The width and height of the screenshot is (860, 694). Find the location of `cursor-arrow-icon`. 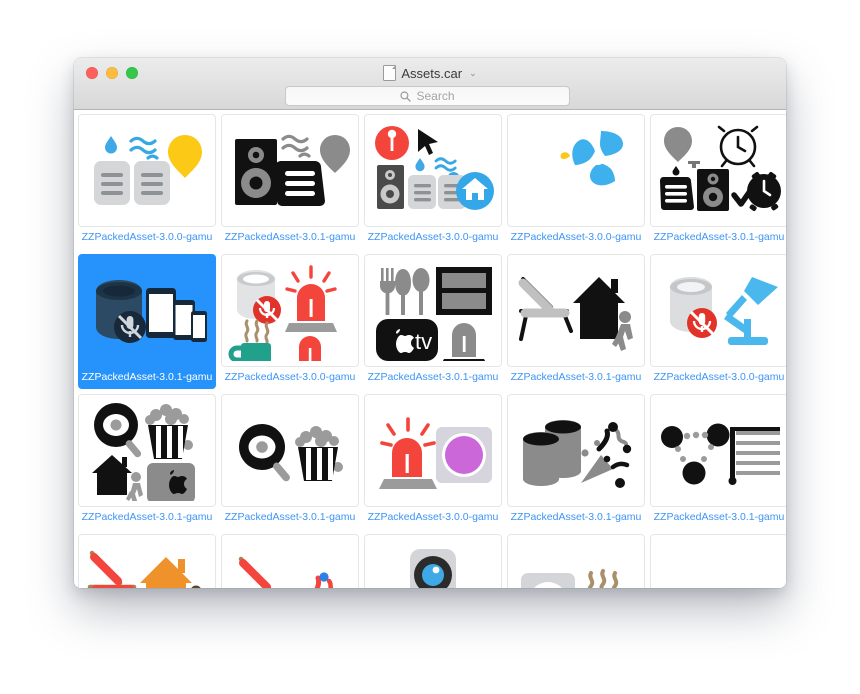

cursor-arrow-icon is located at coordinates (428, 141).